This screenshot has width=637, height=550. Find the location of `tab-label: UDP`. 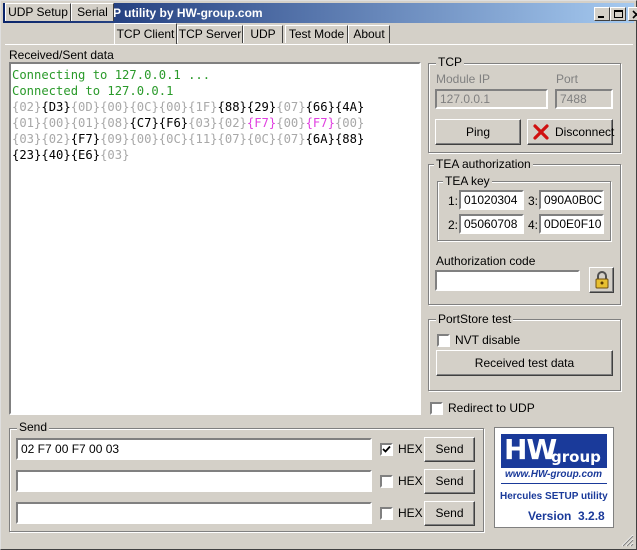

tab-label: UDP is located at coordinates (263, 34).